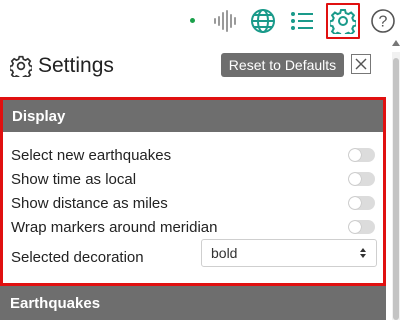 Image resolution: width=402 pixels, height=320 pixels. I want to click on list-icon, so click(302, 21).